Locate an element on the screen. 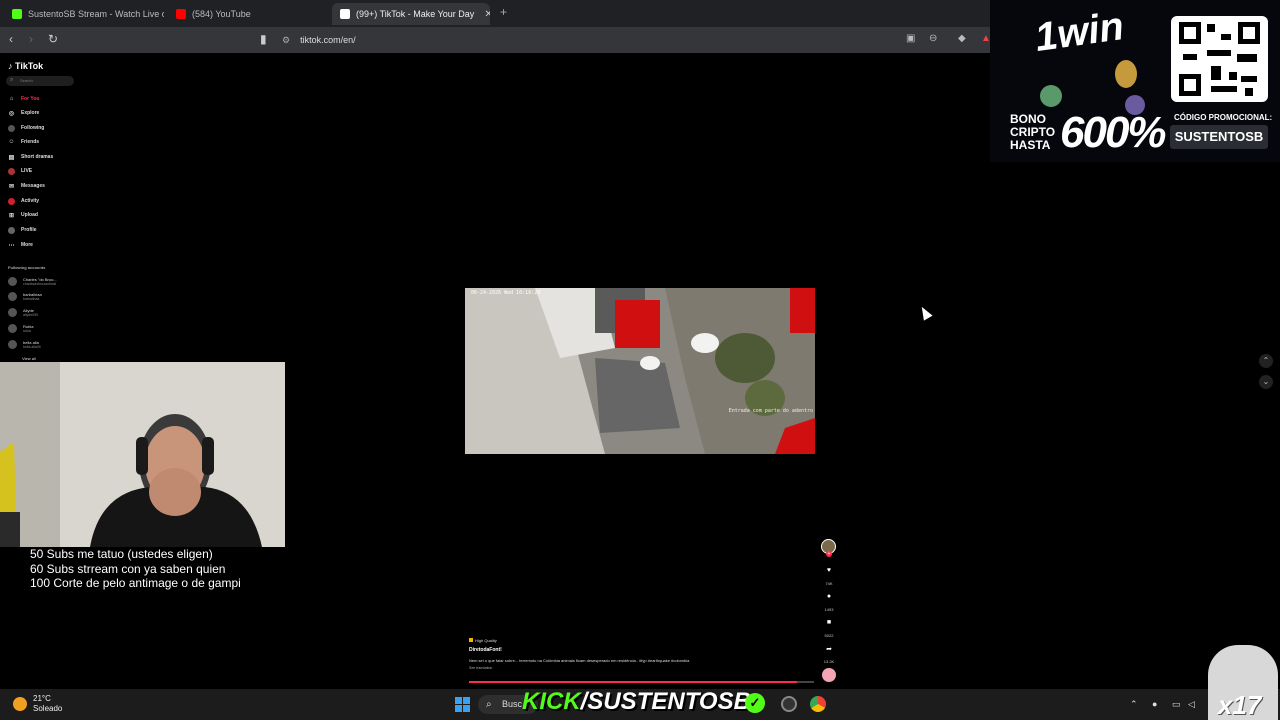 This screenshot has height=720, width=1280. tab-tiktok: (99+) TikTok - Make Your Day ✕ is located at coordinates (411, 14).